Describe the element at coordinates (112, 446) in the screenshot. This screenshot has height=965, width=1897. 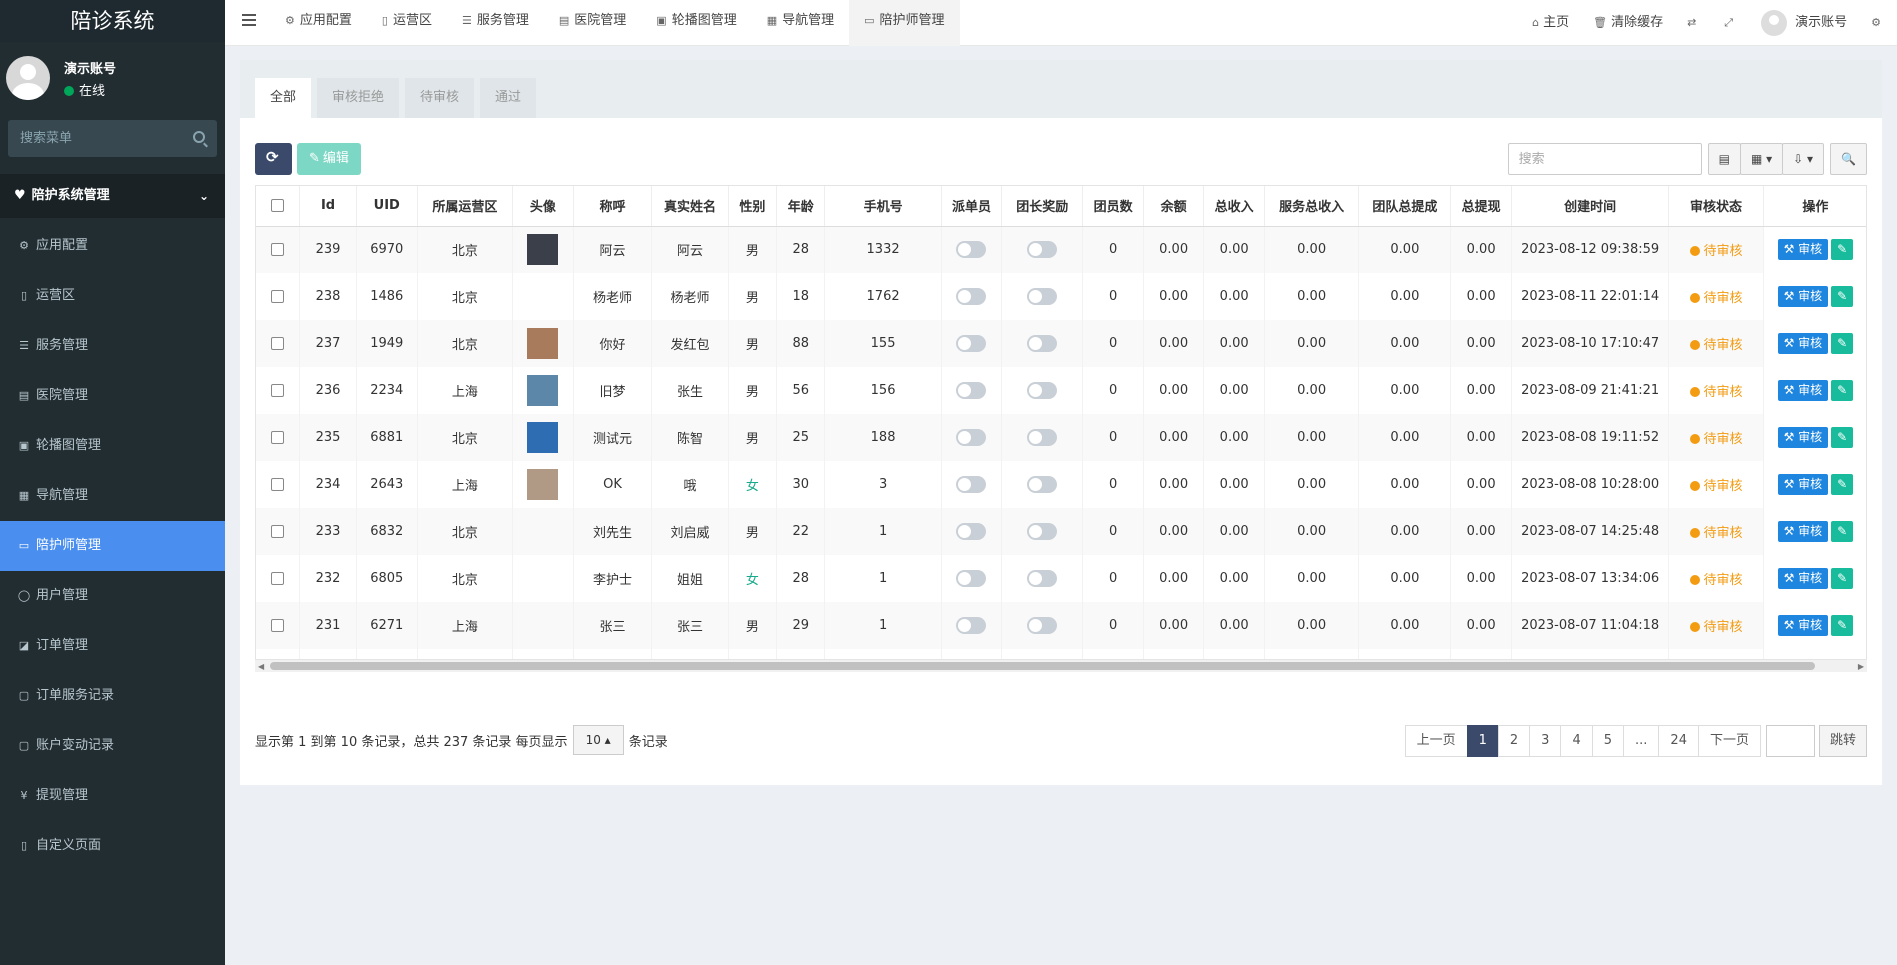
I see `sidebar-item-4: ▣ 轮播图管理` at that location.